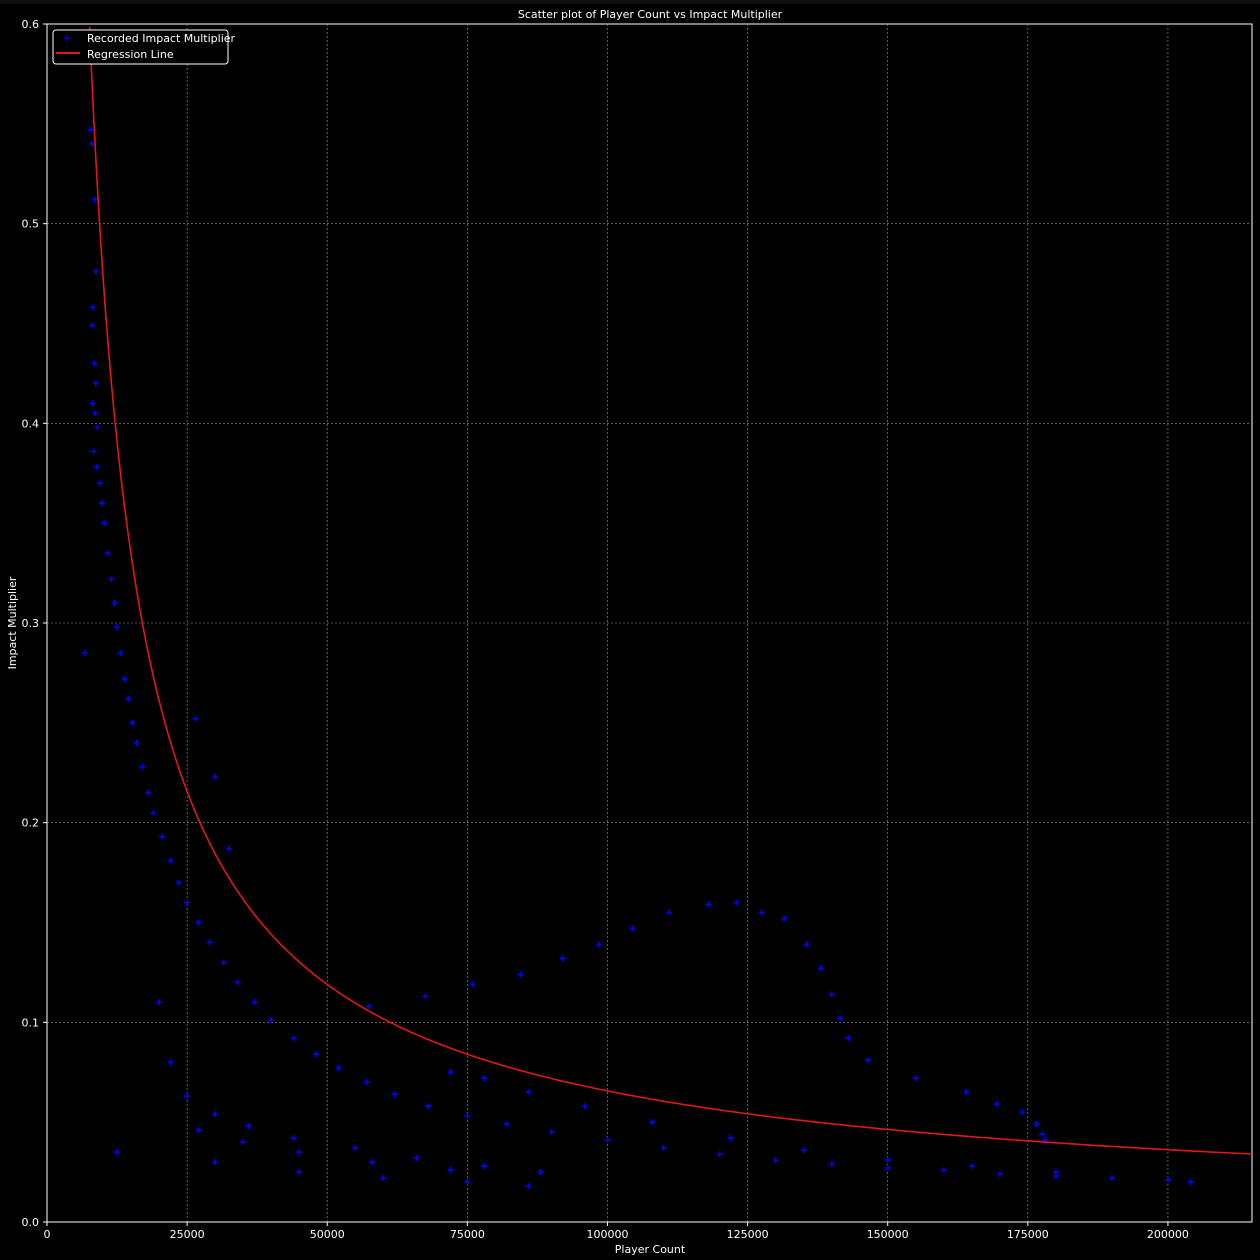 The image size is (1260, 1260). I want to click on x-tick-label: 100000, so click(607, 1234).